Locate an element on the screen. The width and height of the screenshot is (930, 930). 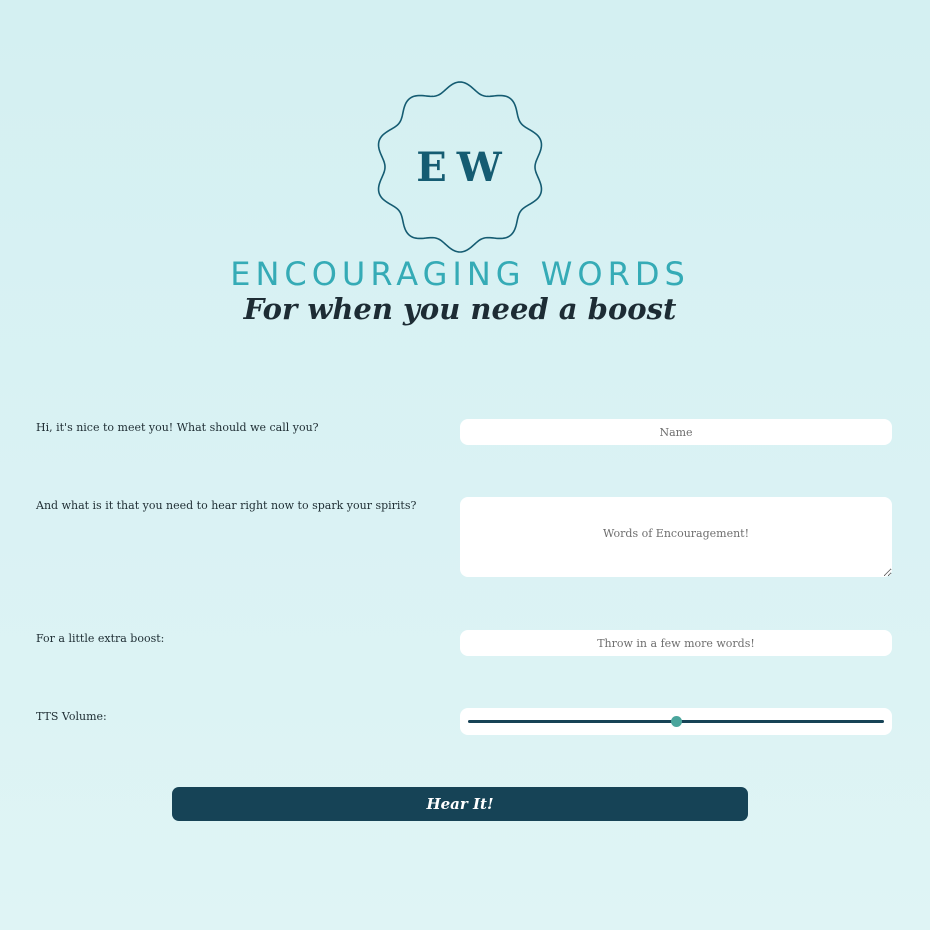
name-input is located at coordinates (676, 432).